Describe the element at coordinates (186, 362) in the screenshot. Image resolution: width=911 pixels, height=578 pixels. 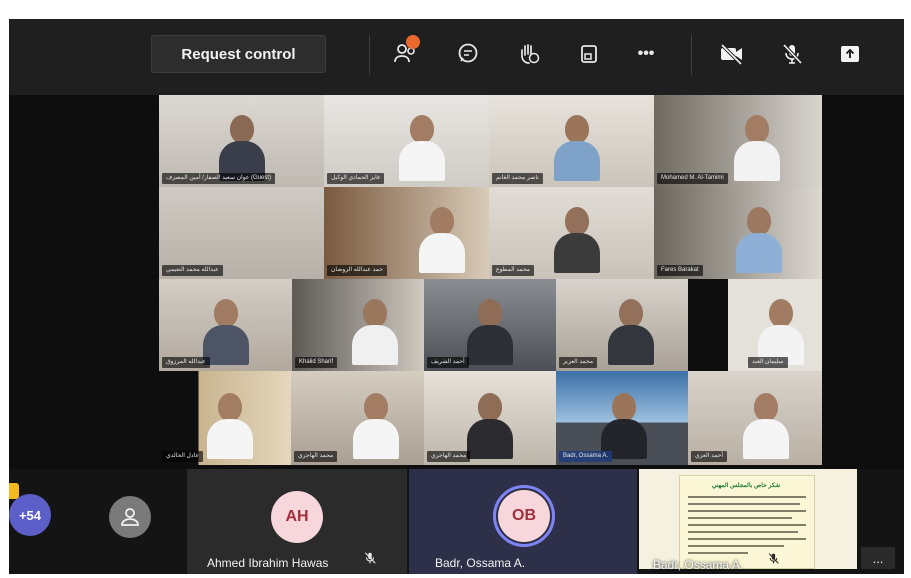
I see `participant-name-label: ﻋﺒﺪﺍﻟﻠﻪ ﺍﻟﻤﺮﺯﻭﻕ` at that location.